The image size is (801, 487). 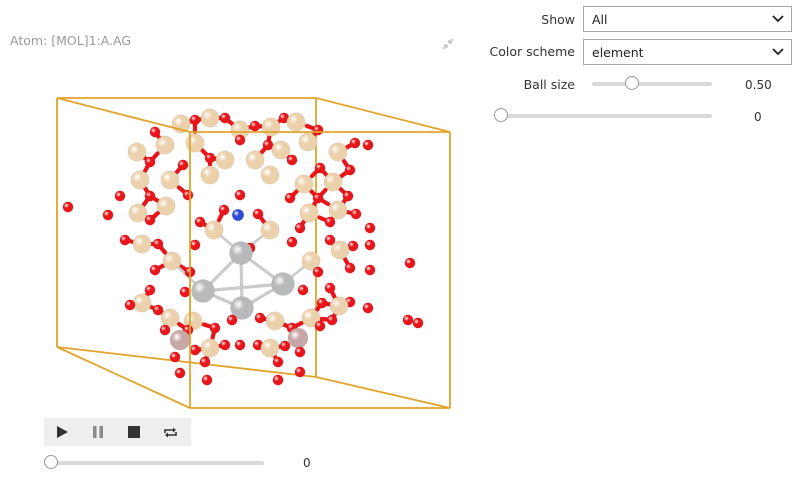 I want to click on secondary-slider-track, so click(x=606, y=116).